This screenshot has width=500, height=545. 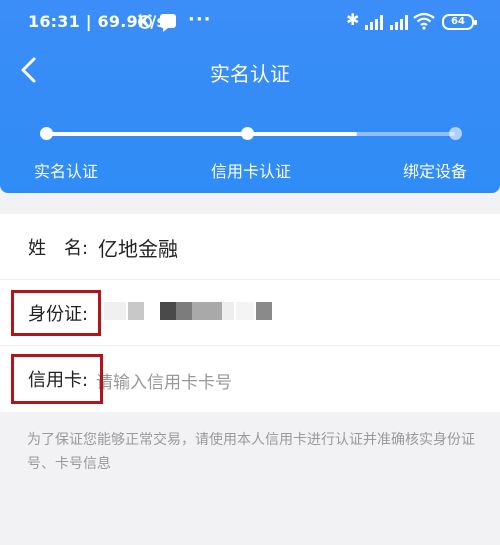 I want to click on battery-icon: 64, so click(x=459, y=22).